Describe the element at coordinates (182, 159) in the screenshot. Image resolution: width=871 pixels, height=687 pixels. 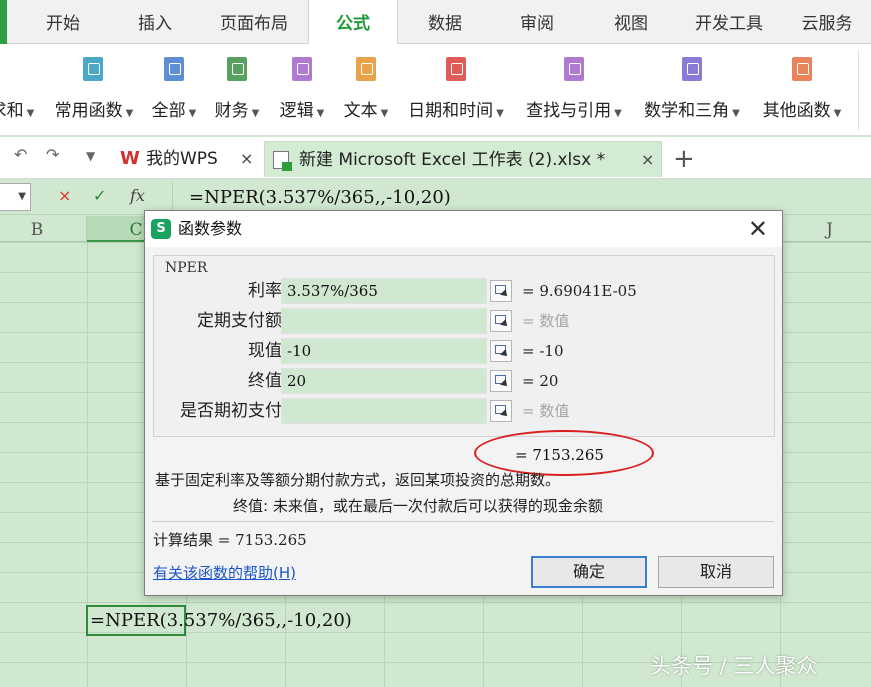
I see `tab-my-wps-label: 我的WPS` at that location.